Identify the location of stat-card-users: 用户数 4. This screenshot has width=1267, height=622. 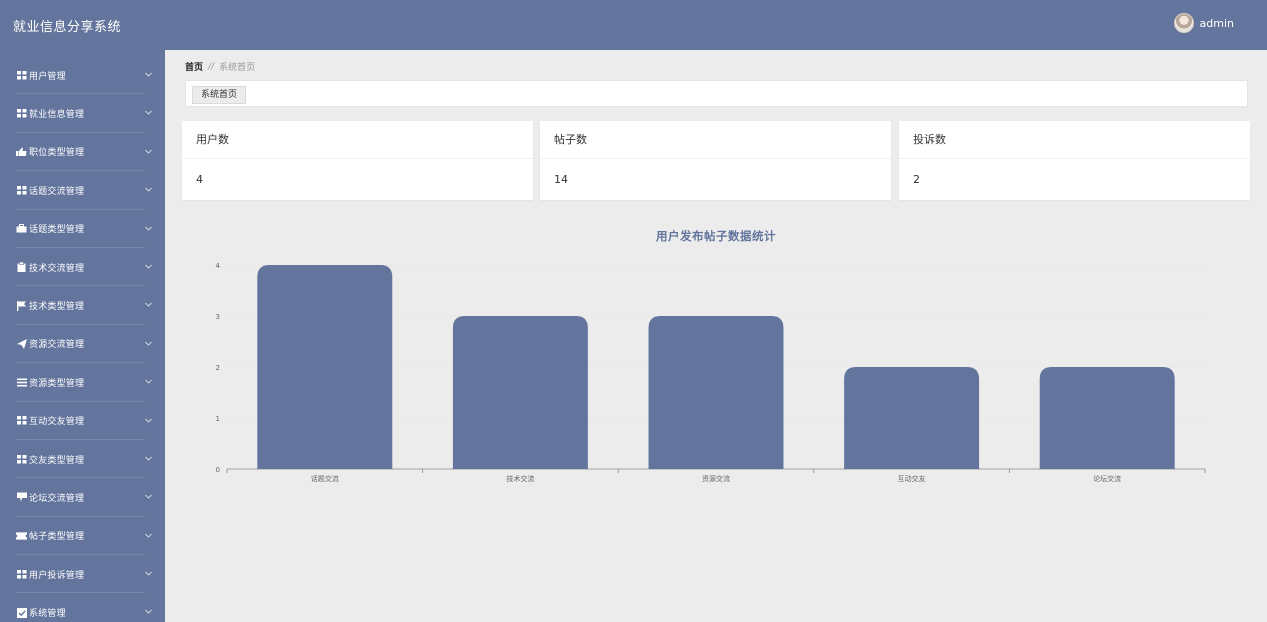
(357, 160).